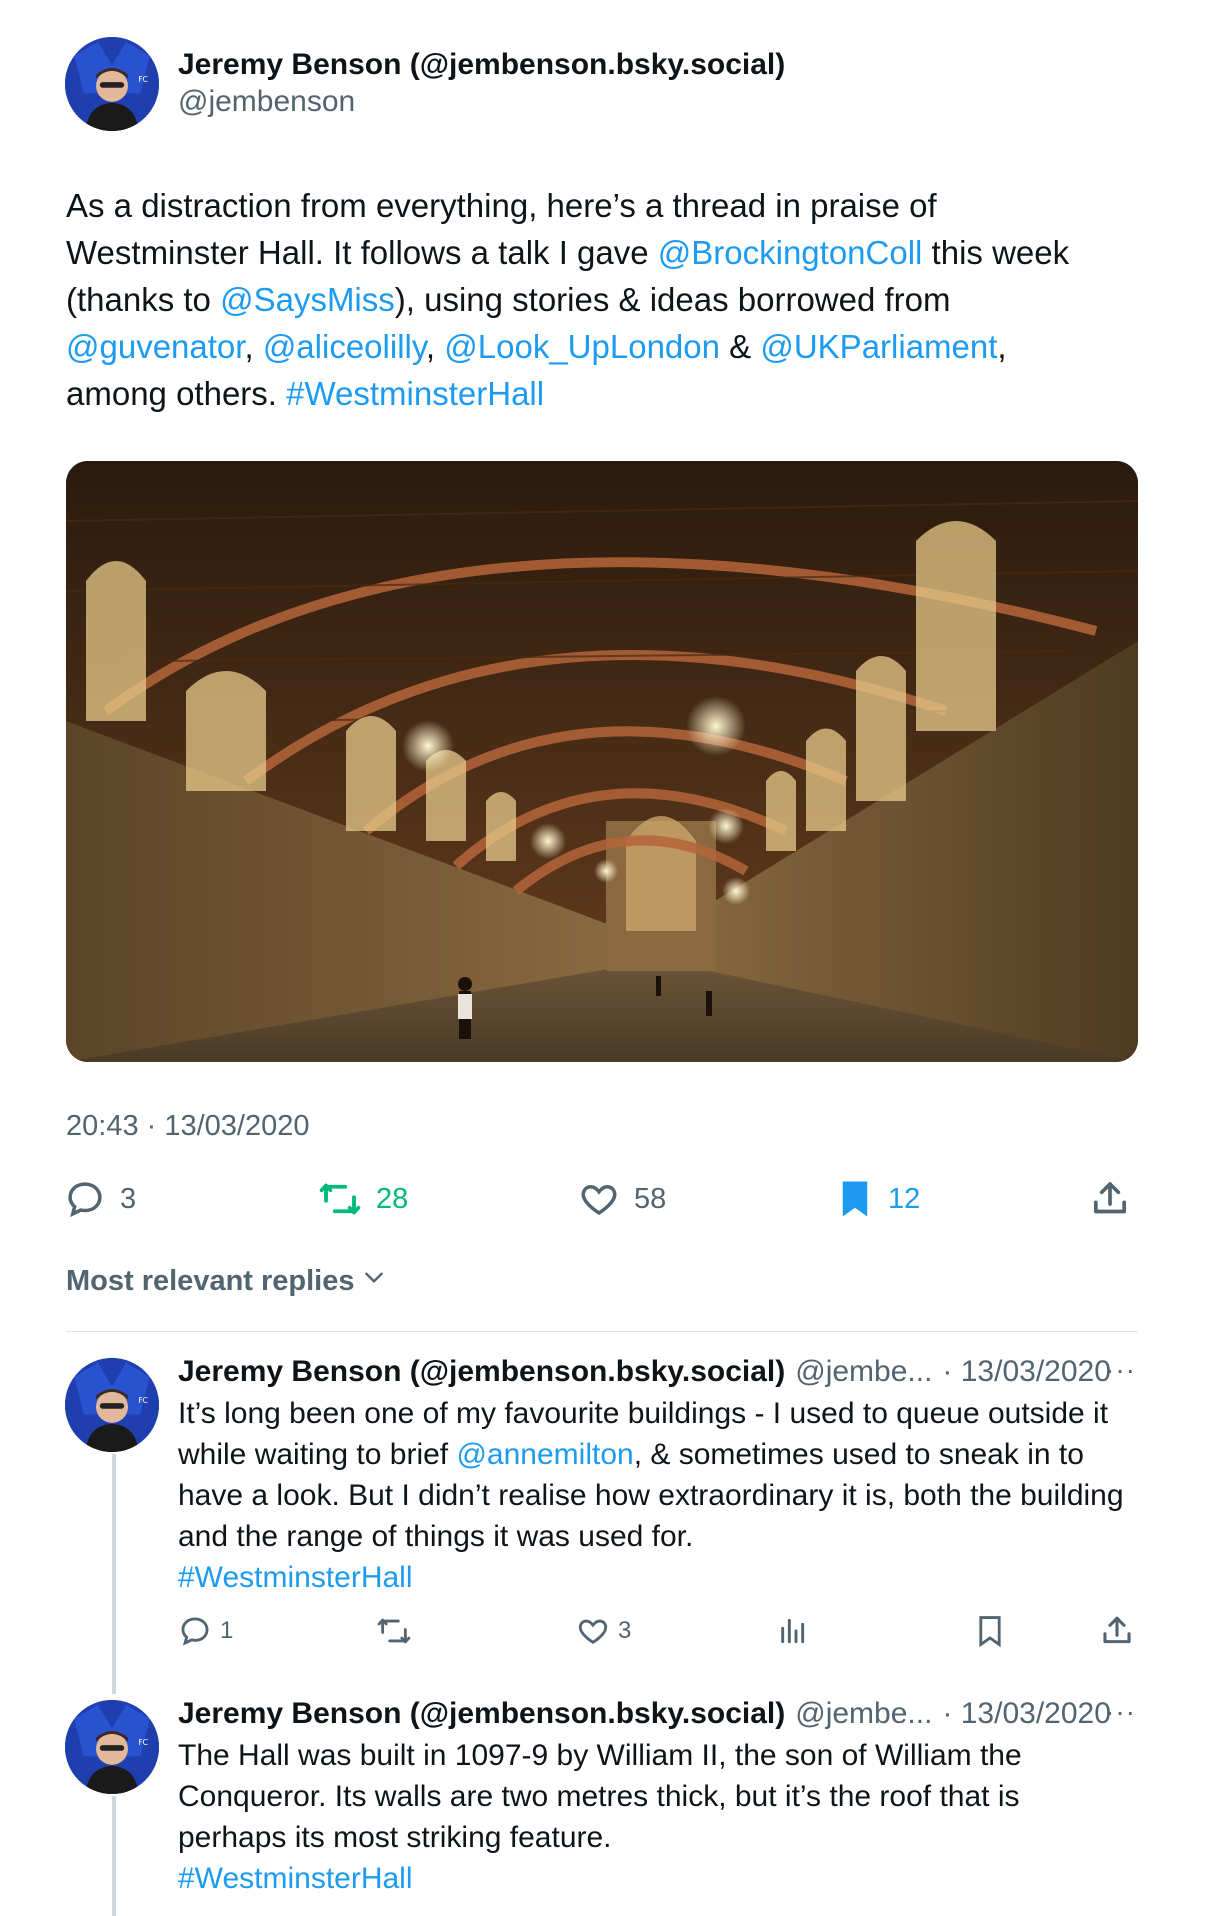 The width and height of the screenshot is (1224, 1916). I want to click on like-count: 58, so click(650, 1198).